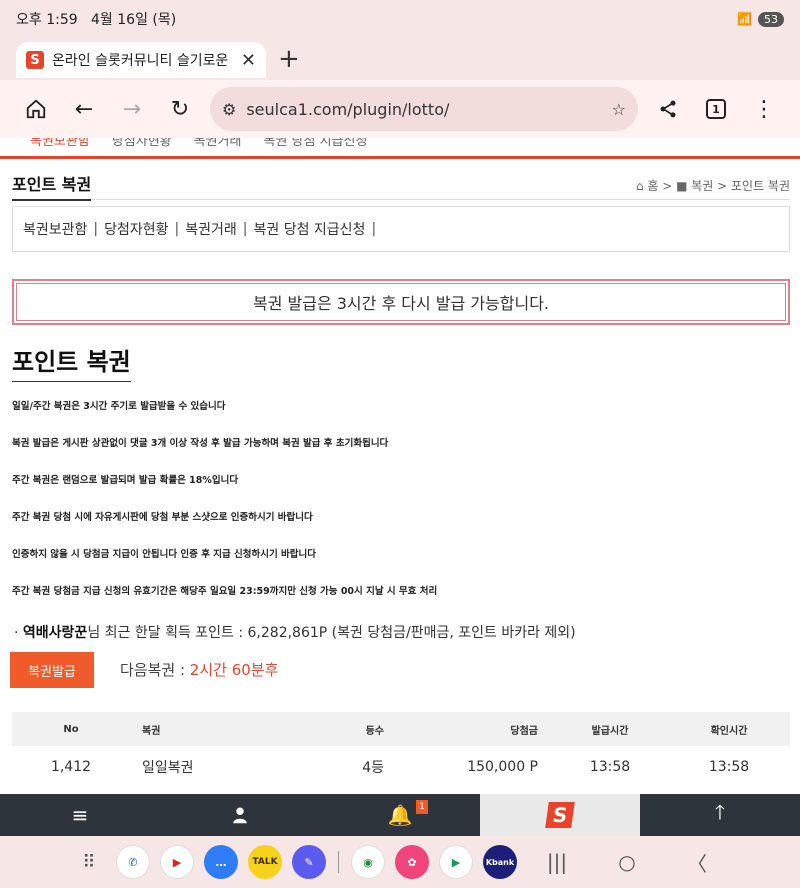 Image resolution: width=800 pixels, height=888 pixels. What do you see at coordinates (610, 731) in the screenshot?
I see `col-issued: 발급시간` at bounding box center [610, 731].